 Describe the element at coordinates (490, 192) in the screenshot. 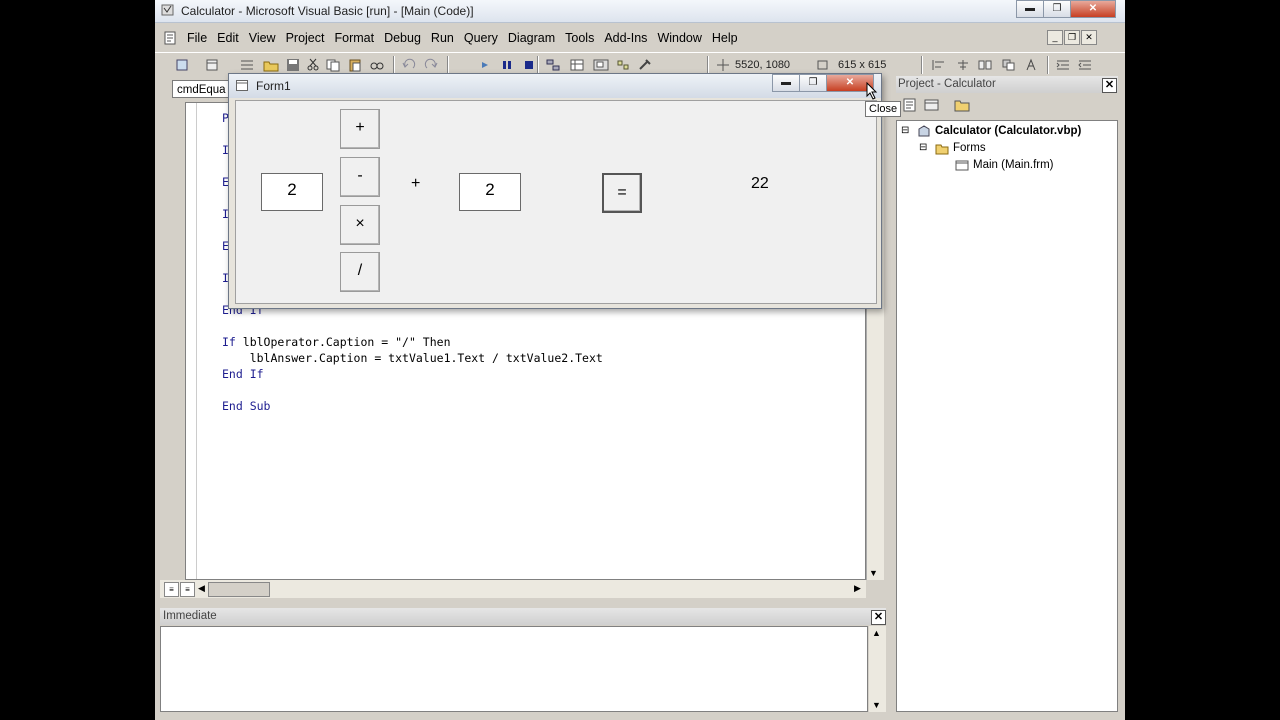

I see `value2-input: 2` at that location.